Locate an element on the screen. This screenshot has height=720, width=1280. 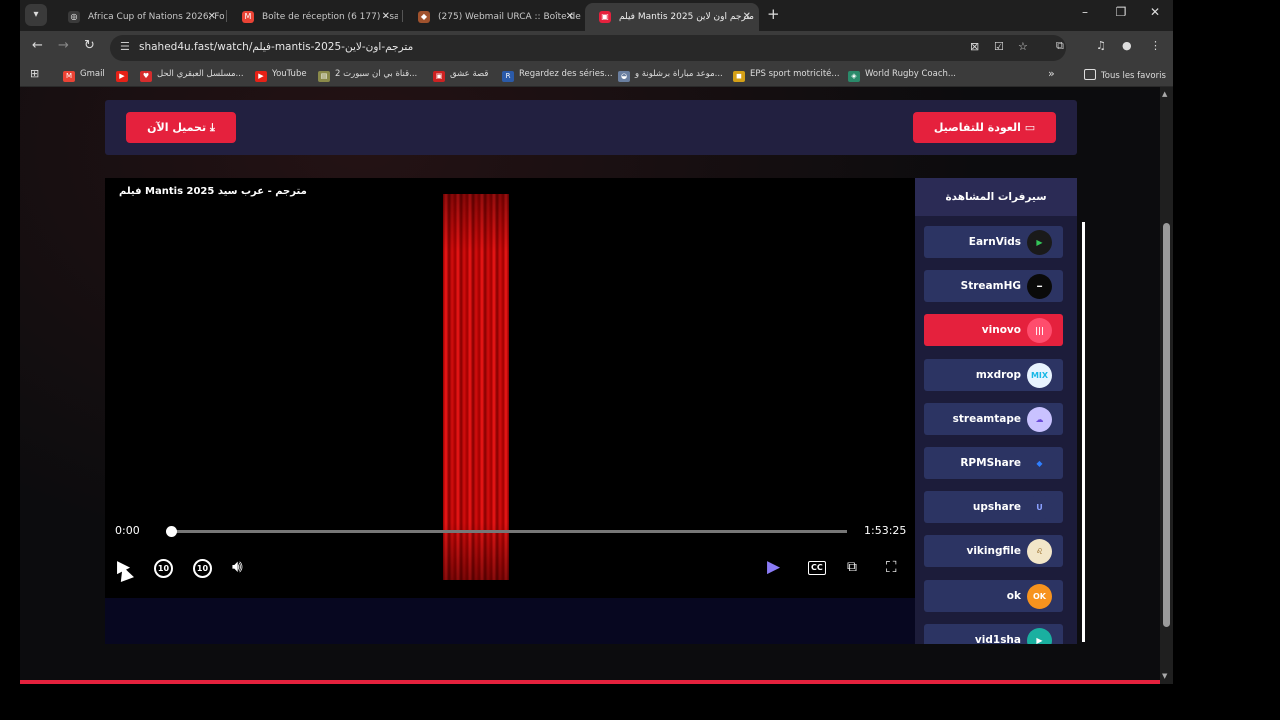
tab-gmail-inbox: M Boîte de réception (6 177) - sab ✕ is located at coordinates (313, 17).